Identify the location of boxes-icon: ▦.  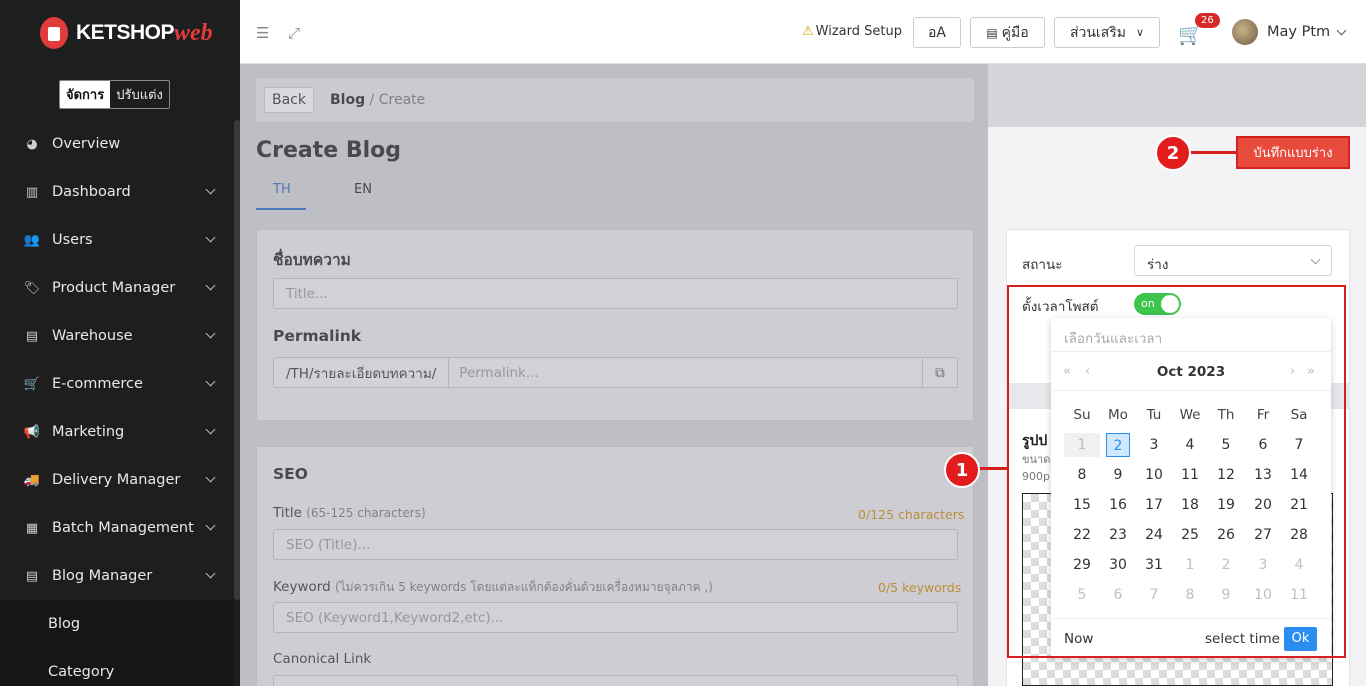
(32, 528).